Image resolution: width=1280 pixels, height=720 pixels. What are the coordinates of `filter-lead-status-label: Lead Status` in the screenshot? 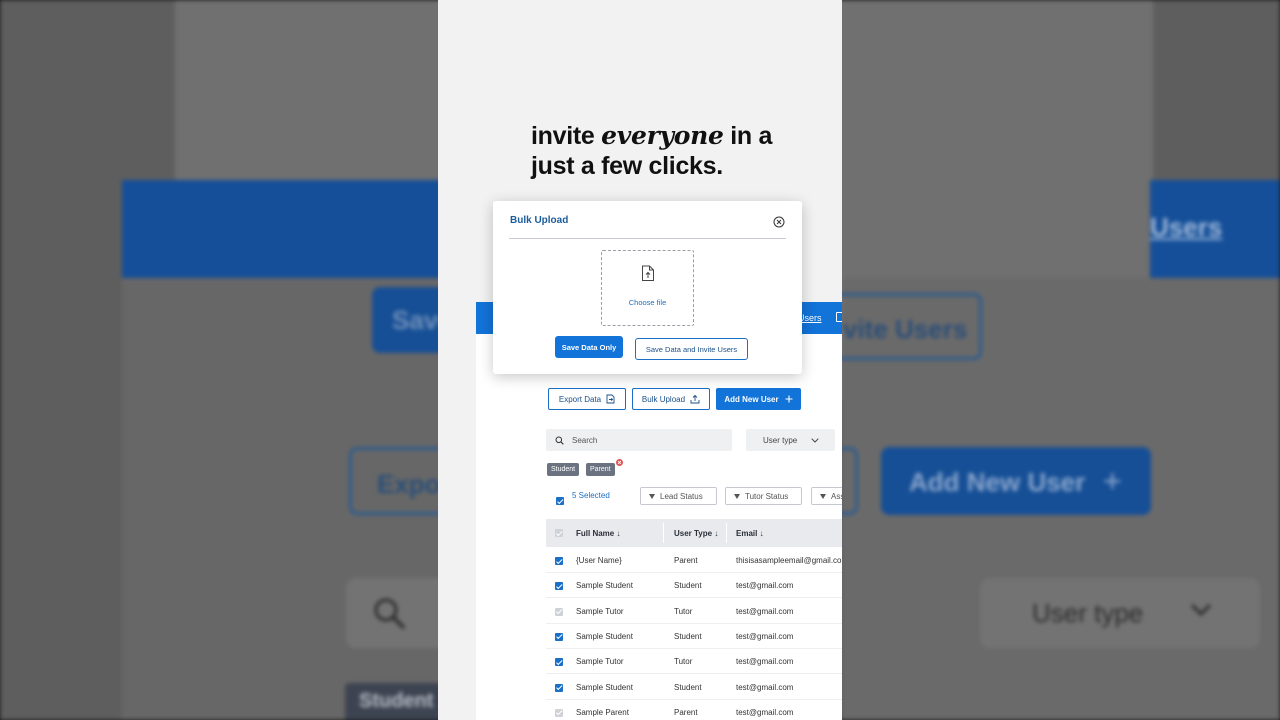 It's located at (681, 496).